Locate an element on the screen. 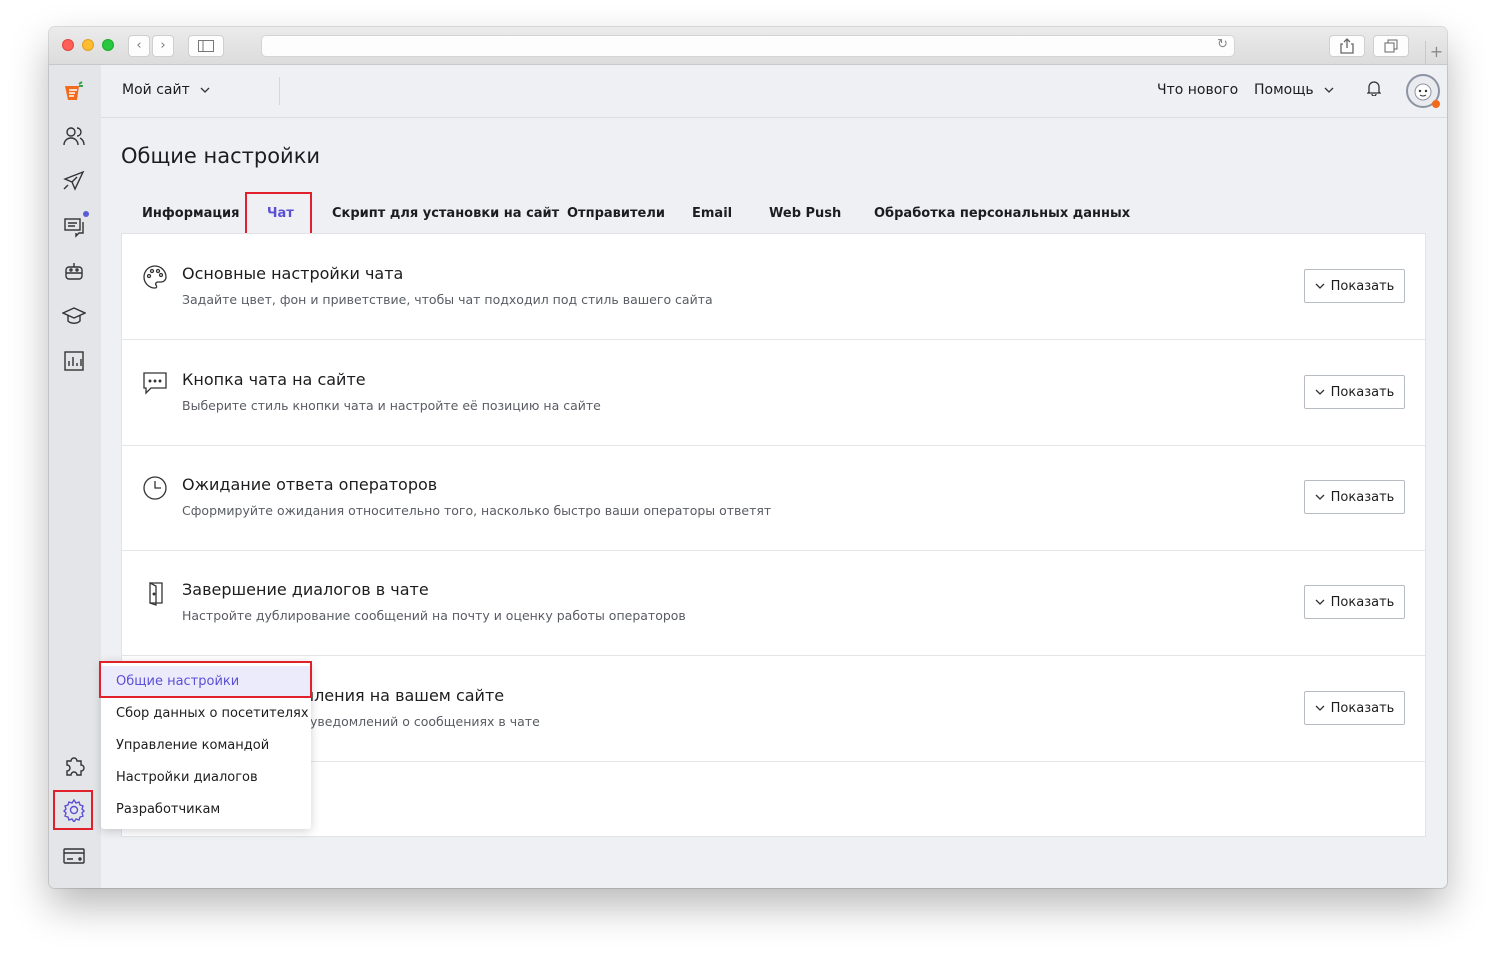 The width and height of the screenshot is (1496, 959). section-title: Ожидание ответа операторов is located at coordinates (310, 484).